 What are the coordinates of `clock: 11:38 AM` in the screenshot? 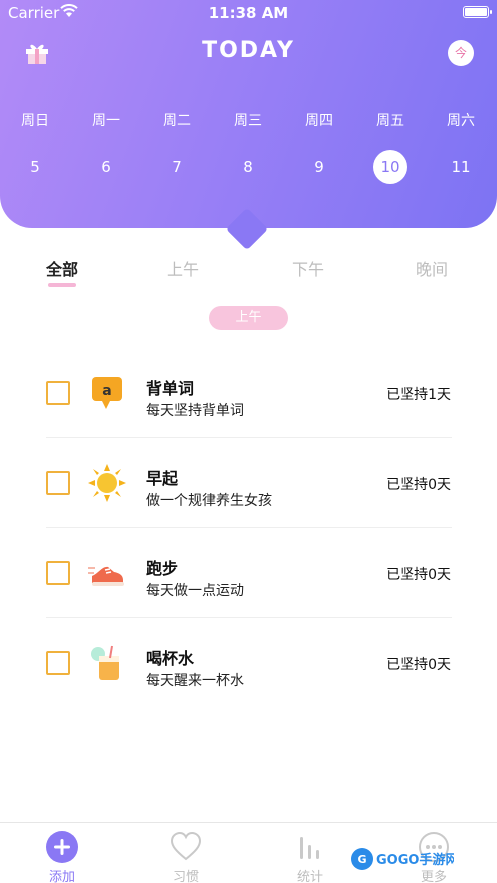 It's located at (248, 13).